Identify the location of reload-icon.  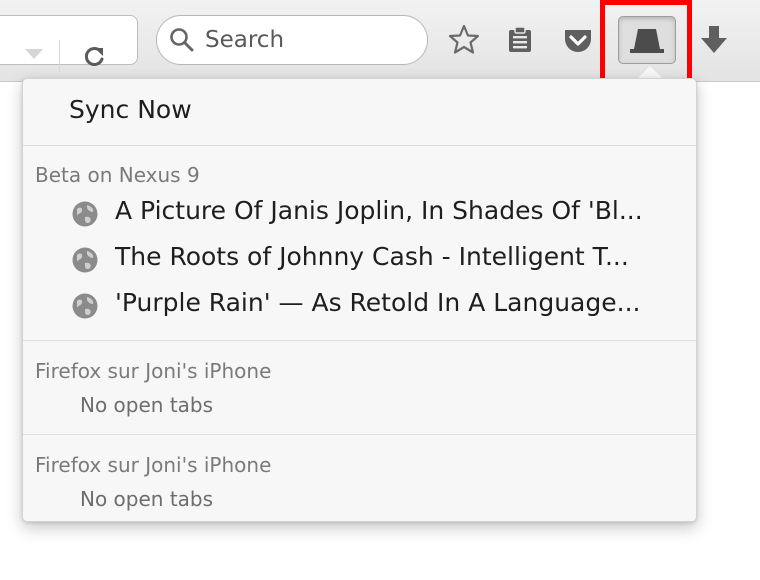
(94, 57).